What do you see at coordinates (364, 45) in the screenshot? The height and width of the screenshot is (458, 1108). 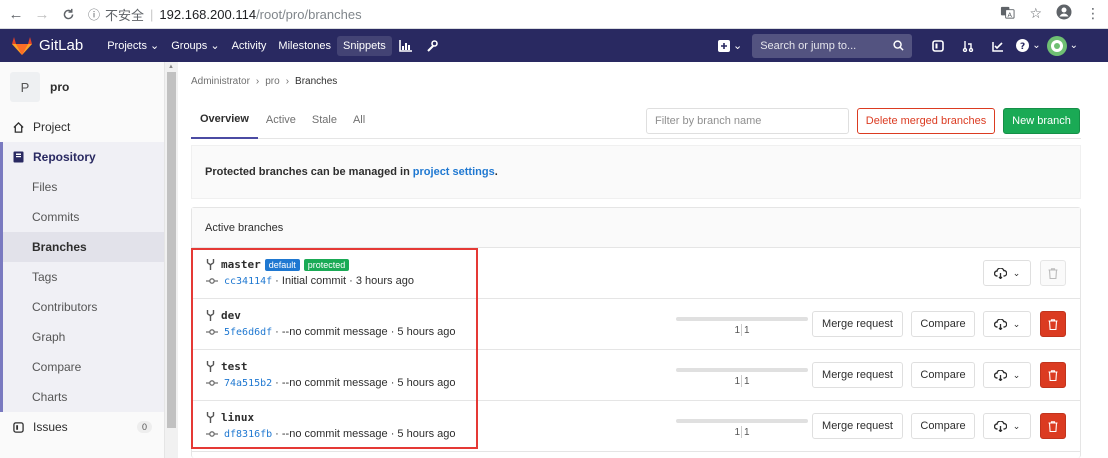 I see `nav-snippets: Snippets` at bounding box center [364, 45].